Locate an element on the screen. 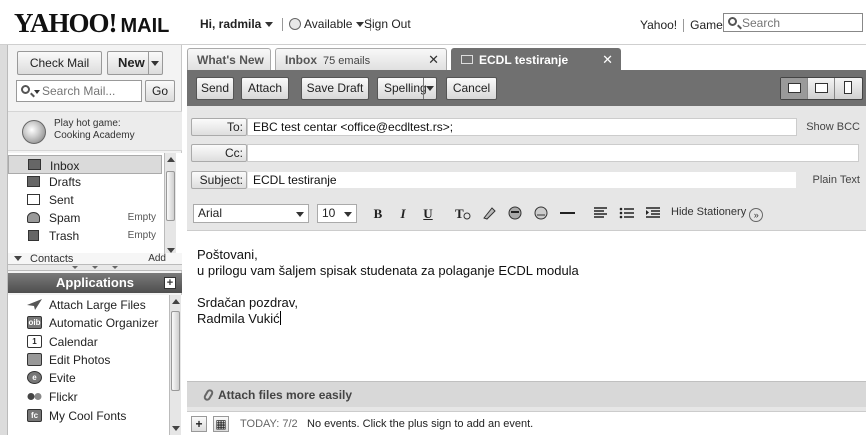 The width and height of the screenshot is (866, 435). im-view-button is located at coordinates (821, 88).